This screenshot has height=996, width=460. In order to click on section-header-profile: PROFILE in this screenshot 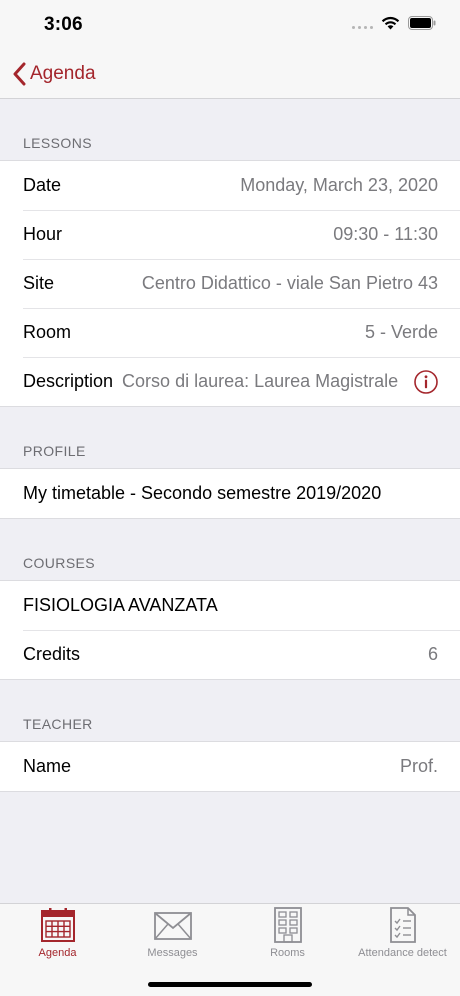, I will do `click(54, 451)`.